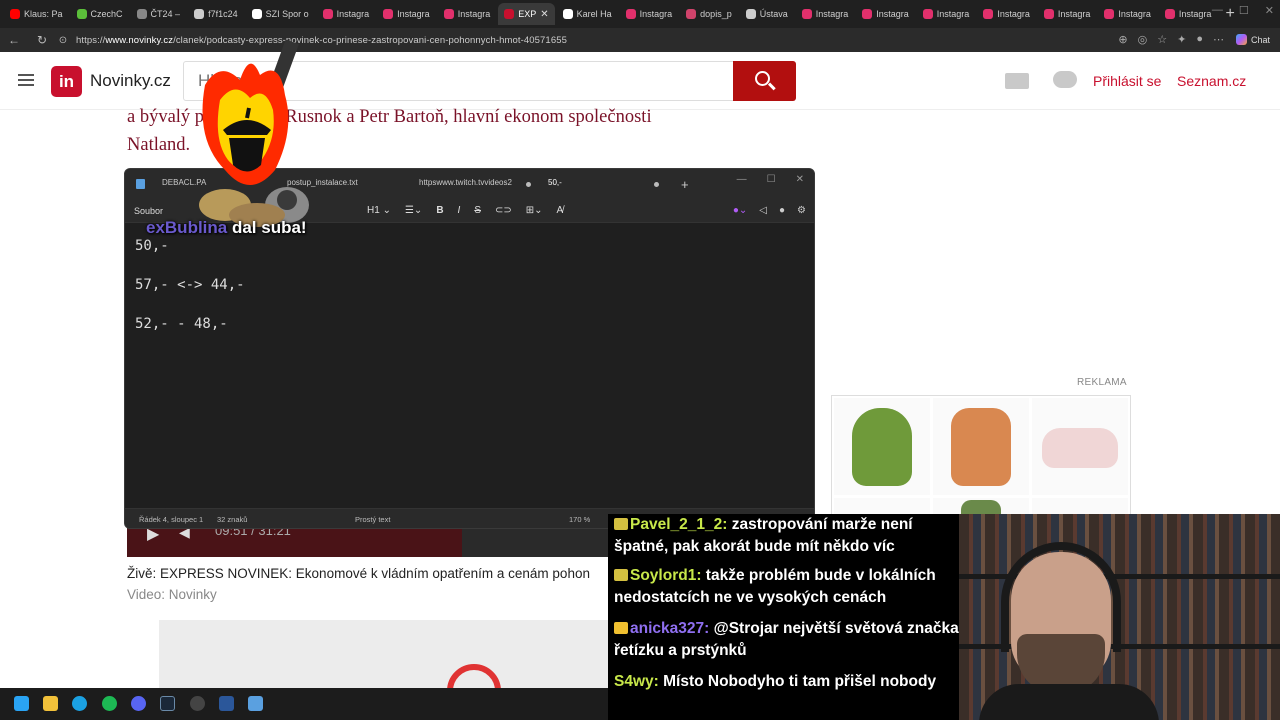  Describe the element at coordinates (764, 81) in the screenshot. I see `search-button` at that location.